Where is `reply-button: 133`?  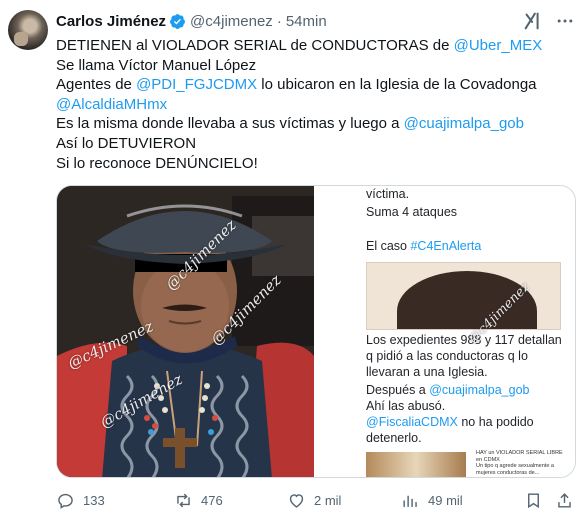
reply-button: 133 is located at coordinates (80, 500).